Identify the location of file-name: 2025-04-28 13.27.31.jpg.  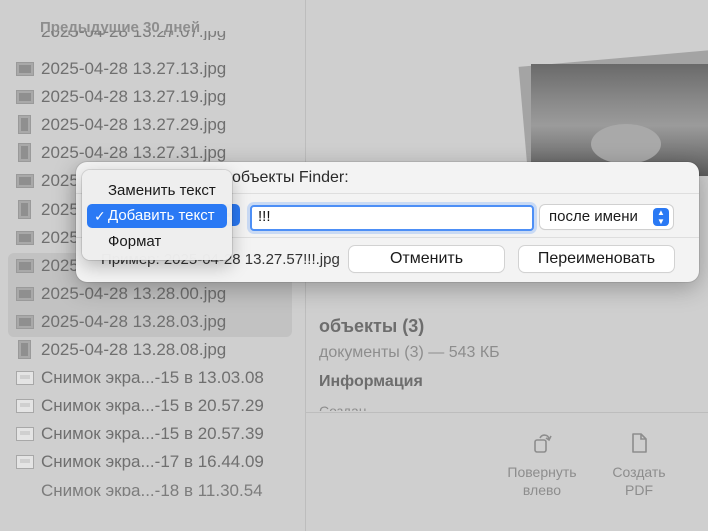
(134, 152).